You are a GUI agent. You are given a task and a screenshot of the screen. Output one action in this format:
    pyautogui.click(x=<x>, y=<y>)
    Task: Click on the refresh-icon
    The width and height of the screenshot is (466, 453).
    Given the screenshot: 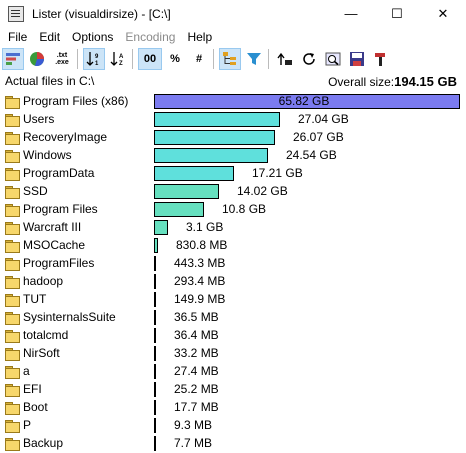 What is the action you would take?
    pyautogui.click(x=309, y=59)
    